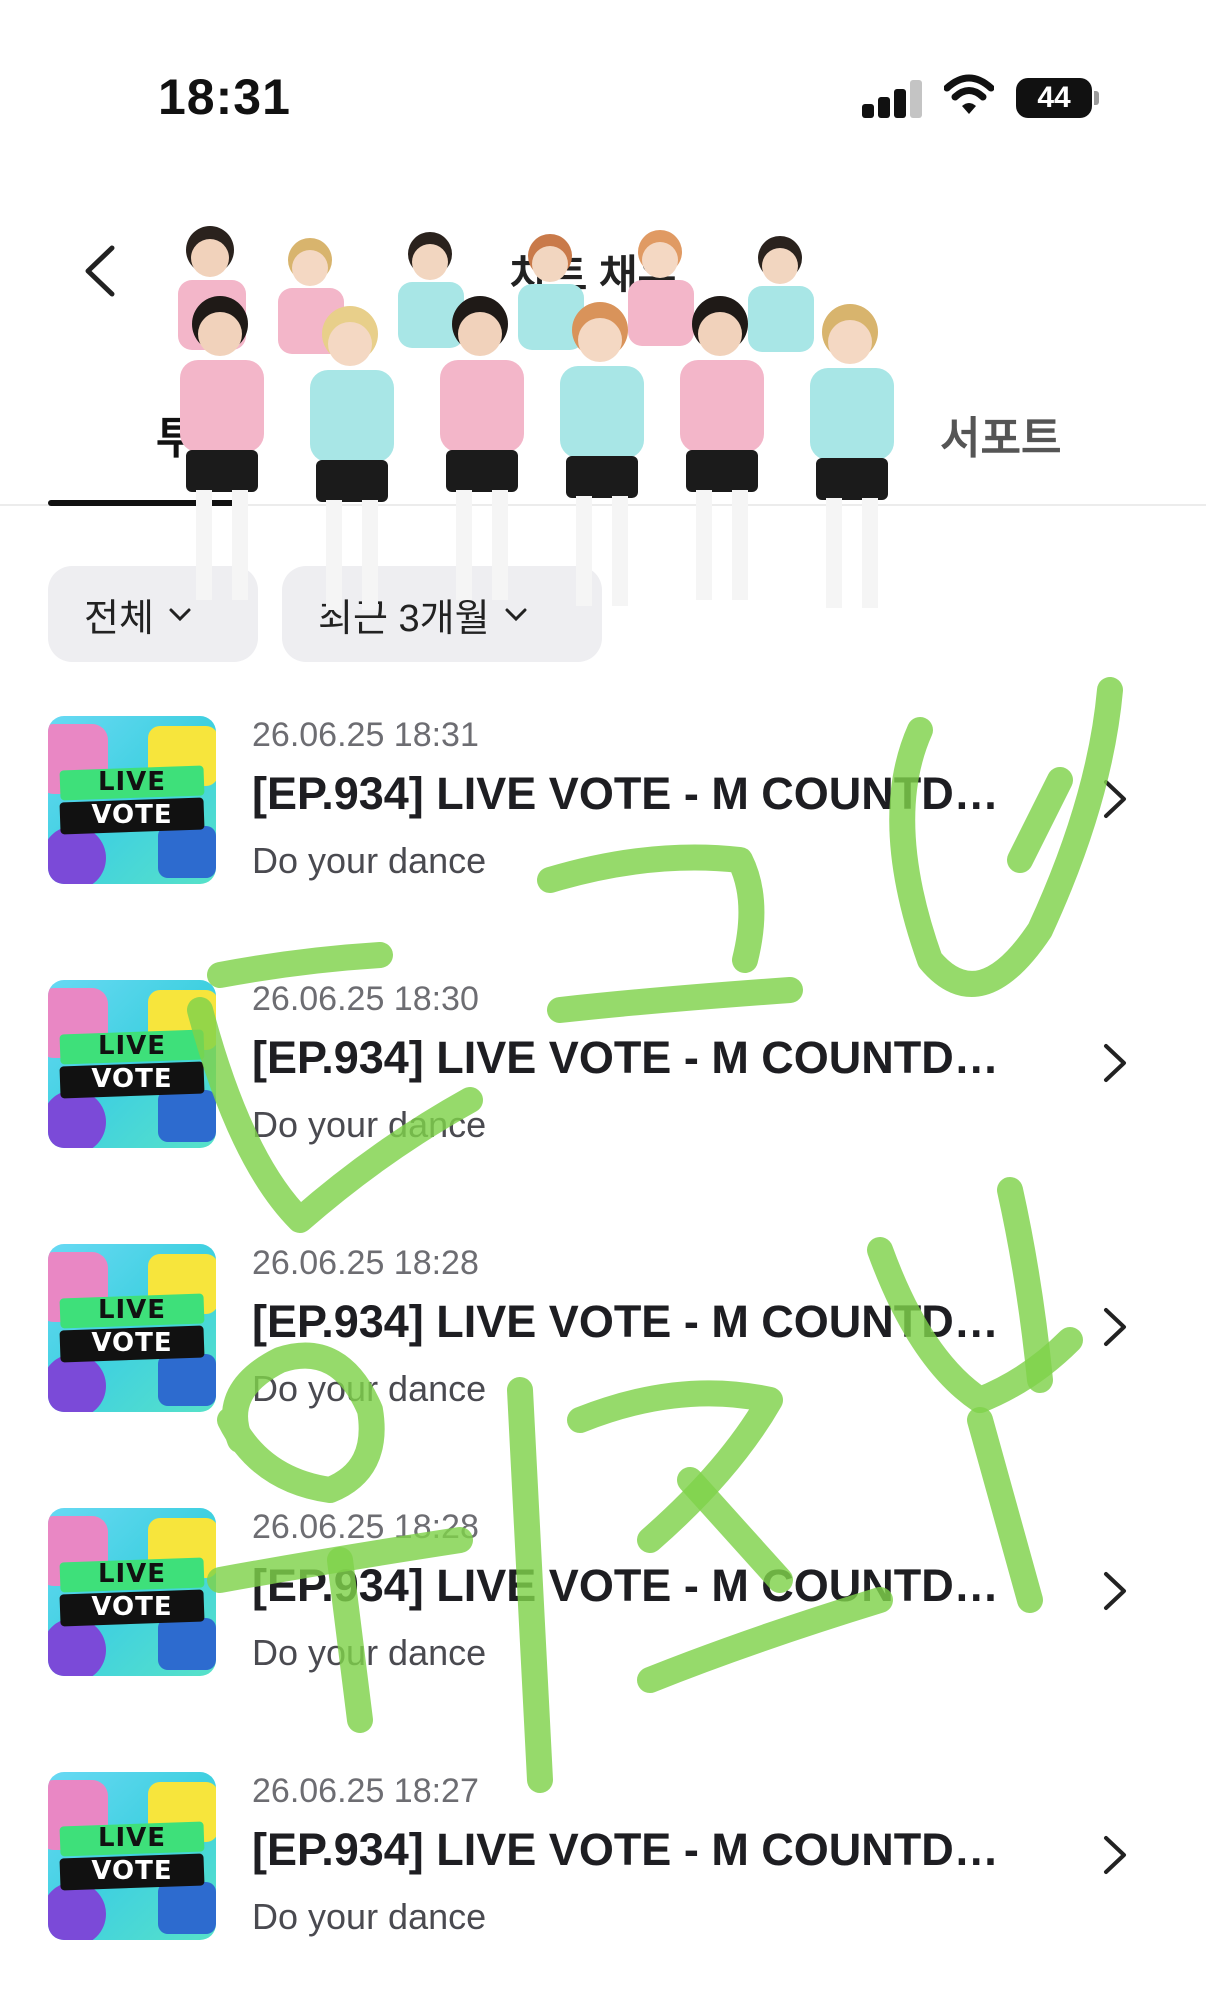 Image resolution: width=1206 pixels, height=1991 pixels. Describe the element at coordinates (404, 618) in the screenshot. I see `filter-period-label: 최근 3개월` at that location.